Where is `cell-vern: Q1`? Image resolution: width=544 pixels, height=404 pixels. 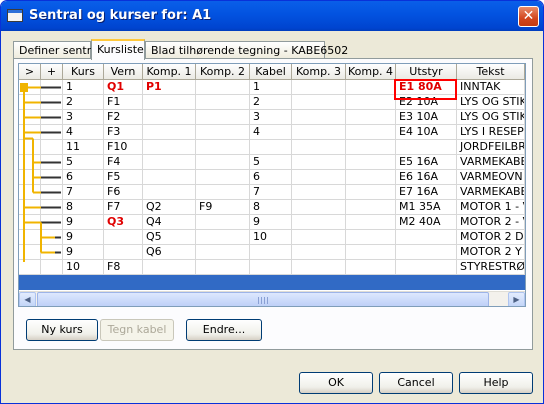 cell-vern: Q1 is located at coordinates (123, 87).